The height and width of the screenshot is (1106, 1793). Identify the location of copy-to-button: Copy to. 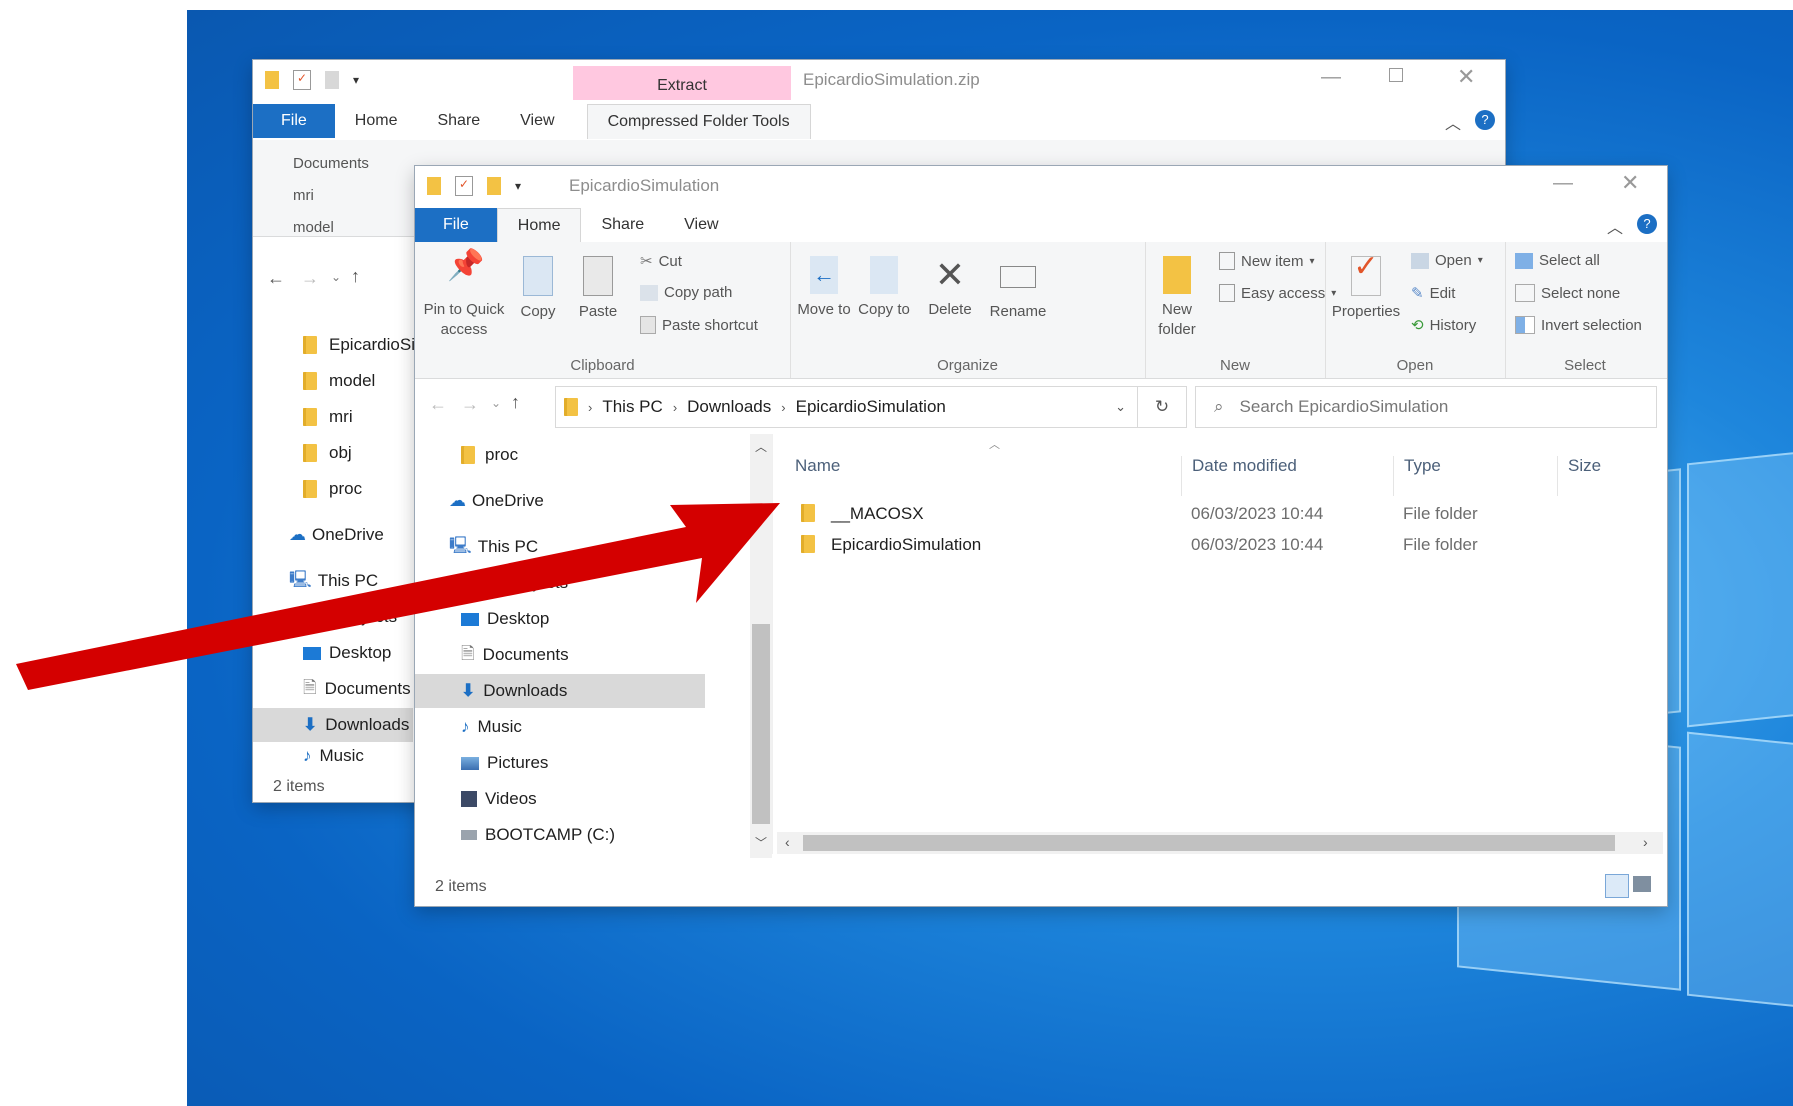
(884, 288).